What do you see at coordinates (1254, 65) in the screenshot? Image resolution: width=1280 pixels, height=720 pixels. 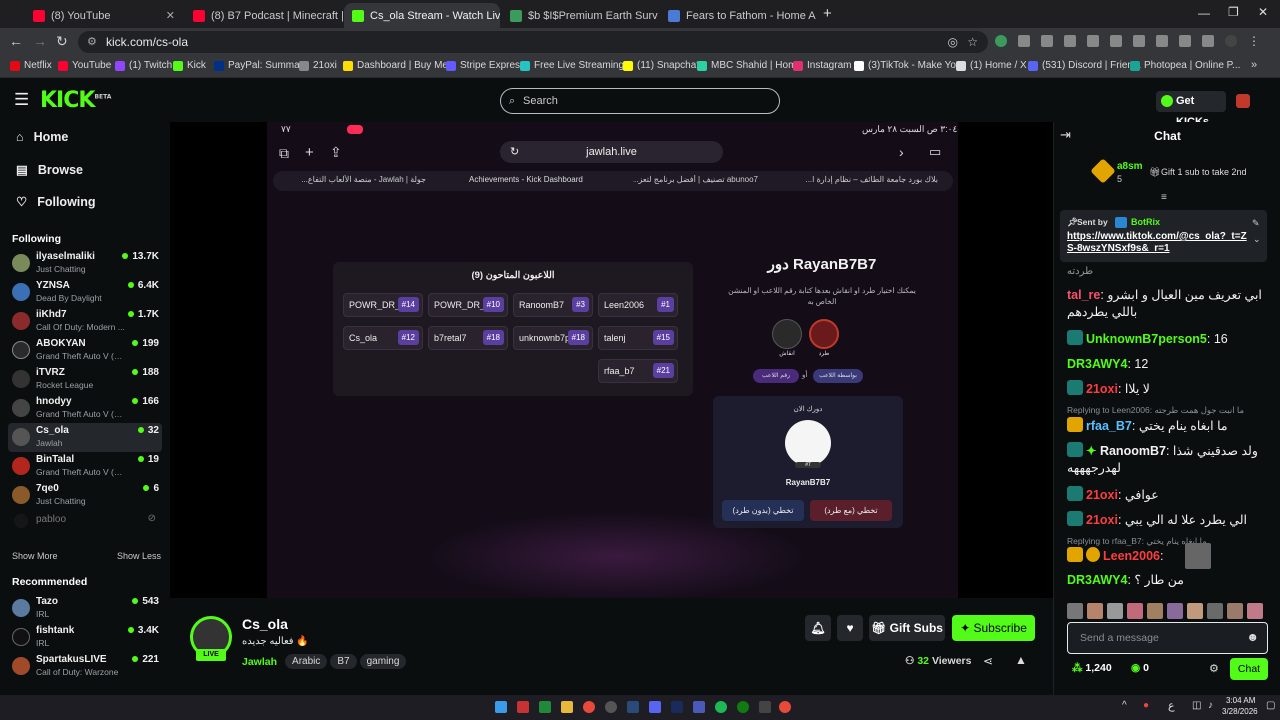 I see `more-bookmarks-icon: »` at bounding box center [1254, 65].